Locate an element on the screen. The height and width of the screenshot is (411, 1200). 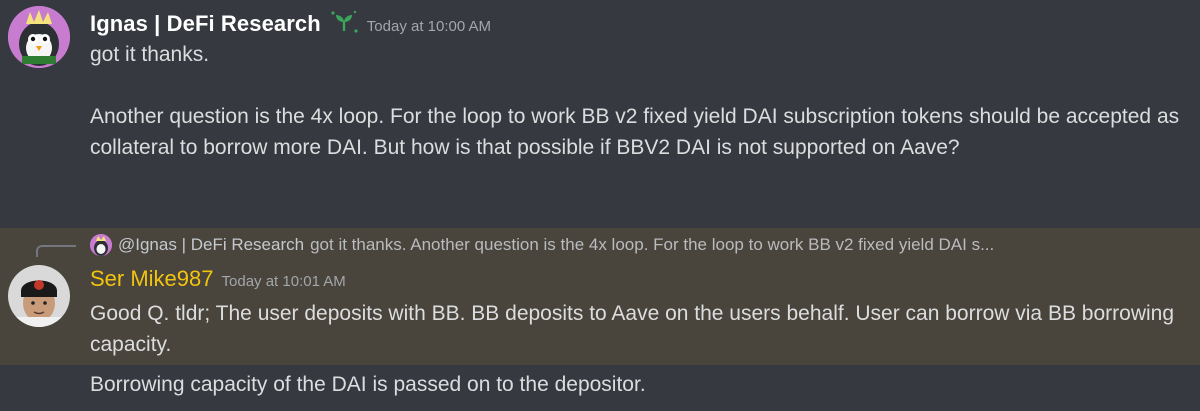
avatar-ignas is located at coordinates (39, 37).